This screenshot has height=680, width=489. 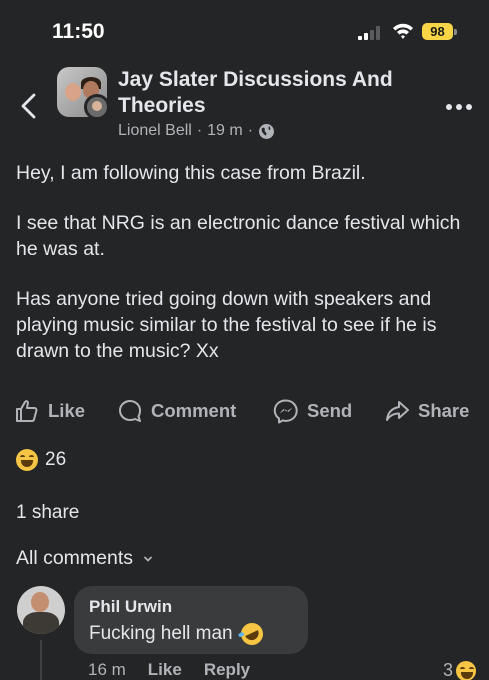 What do you see at coordinates (455, 32) in the screenshot?
I see `battery-nub` at bounding box center [455, 32].